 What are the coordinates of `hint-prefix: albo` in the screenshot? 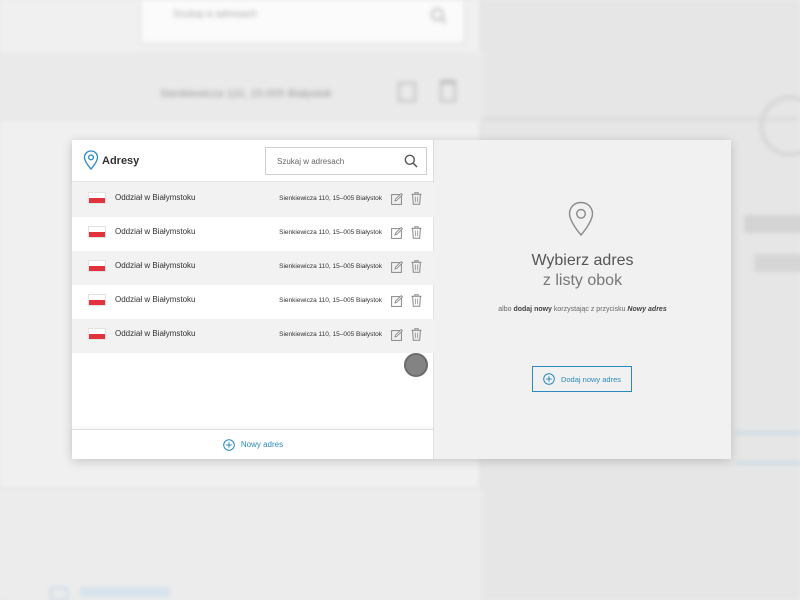 It's located at (506, 309).